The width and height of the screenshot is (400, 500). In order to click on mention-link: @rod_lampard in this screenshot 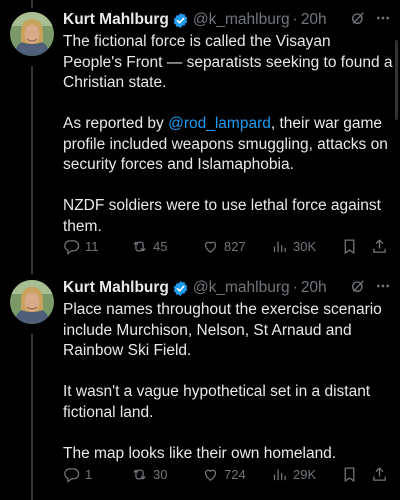, I will do `click(219, 123)`.